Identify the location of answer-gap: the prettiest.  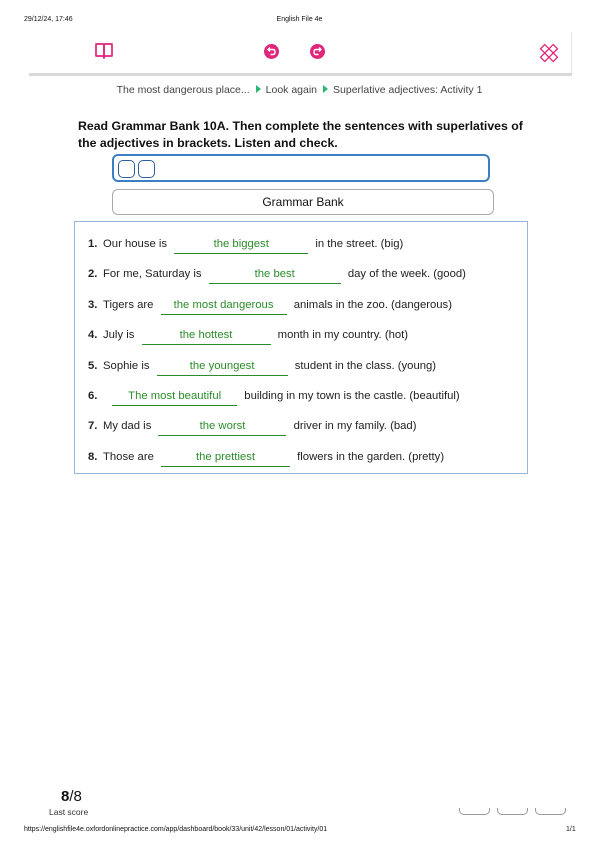
(226, 457).